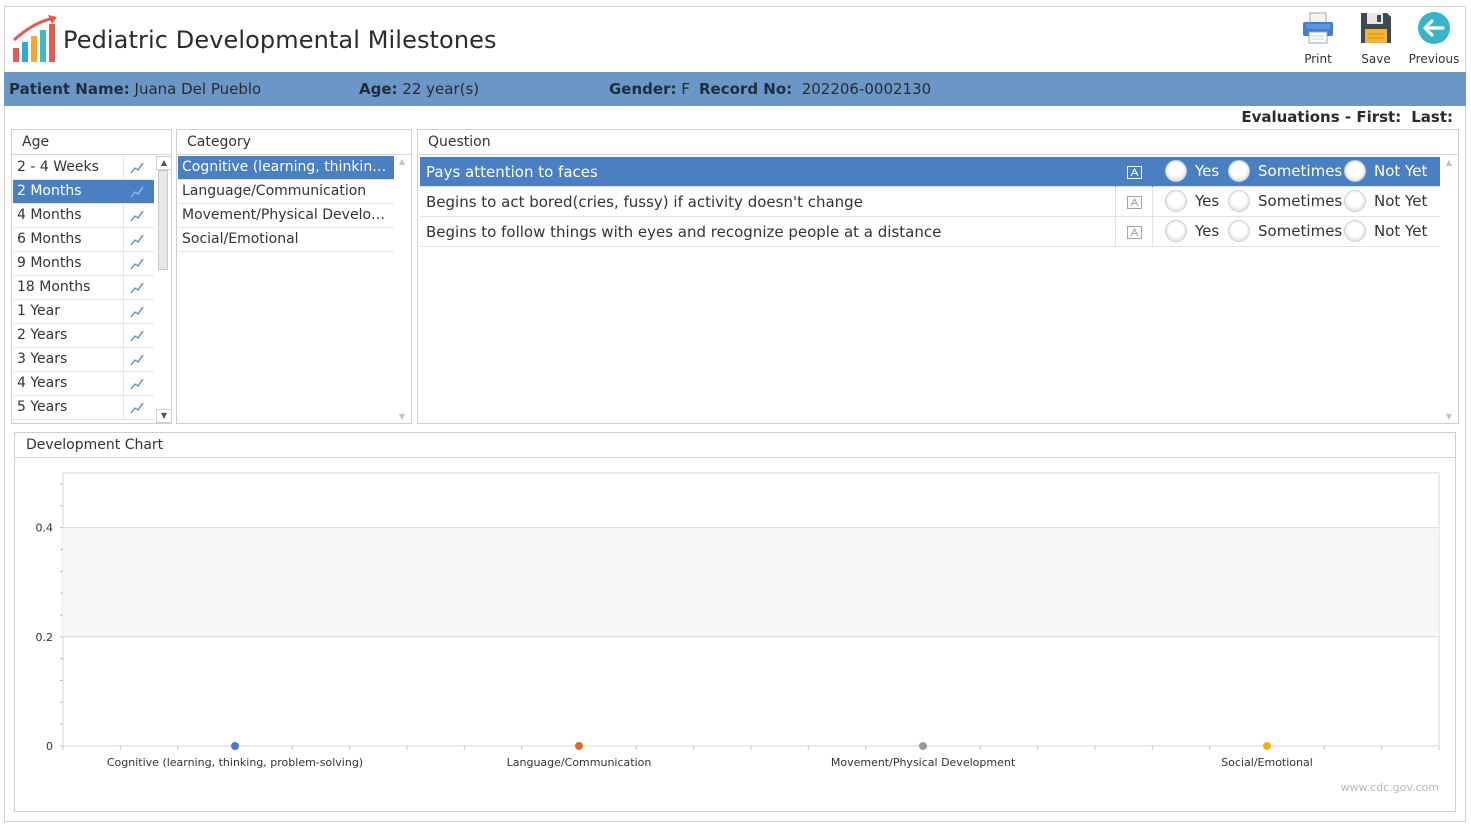 The width and height of the screenshot is (1471, 826). Describe the element at coordinates (83, 360) in the screenshot. I see `age-list-item: 3 Years` at that location.